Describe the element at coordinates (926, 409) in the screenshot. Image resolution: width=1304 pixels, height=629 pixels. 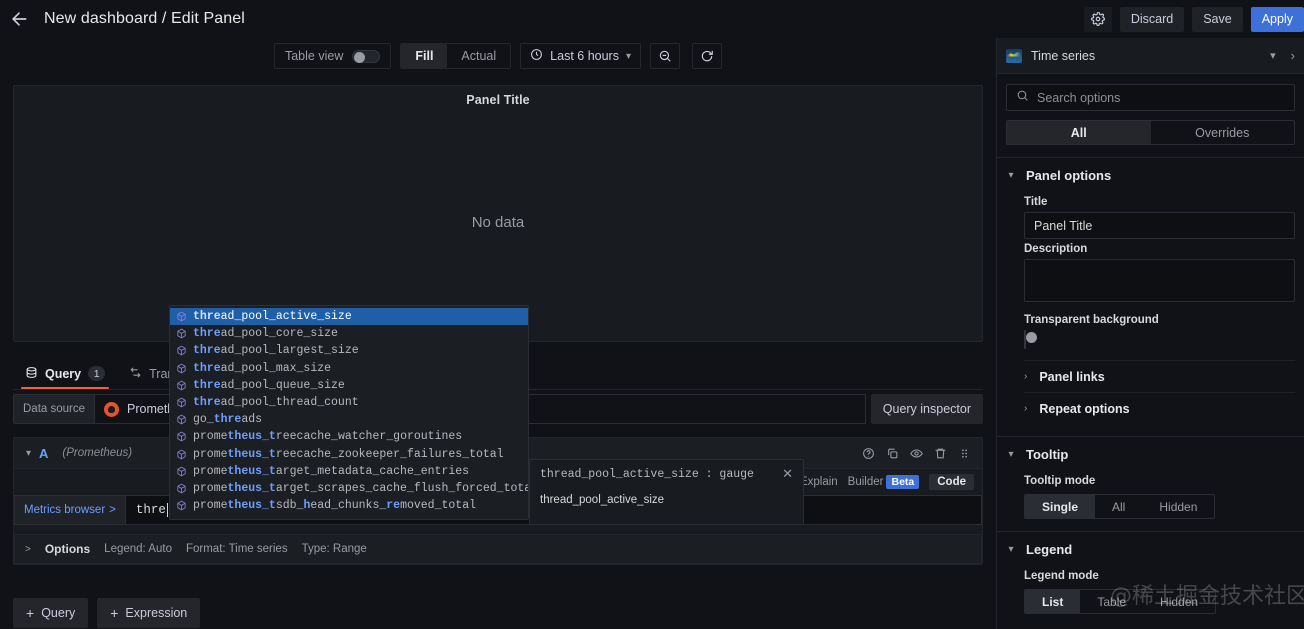
I see `query-inspector-button: Query inspector` at that location.